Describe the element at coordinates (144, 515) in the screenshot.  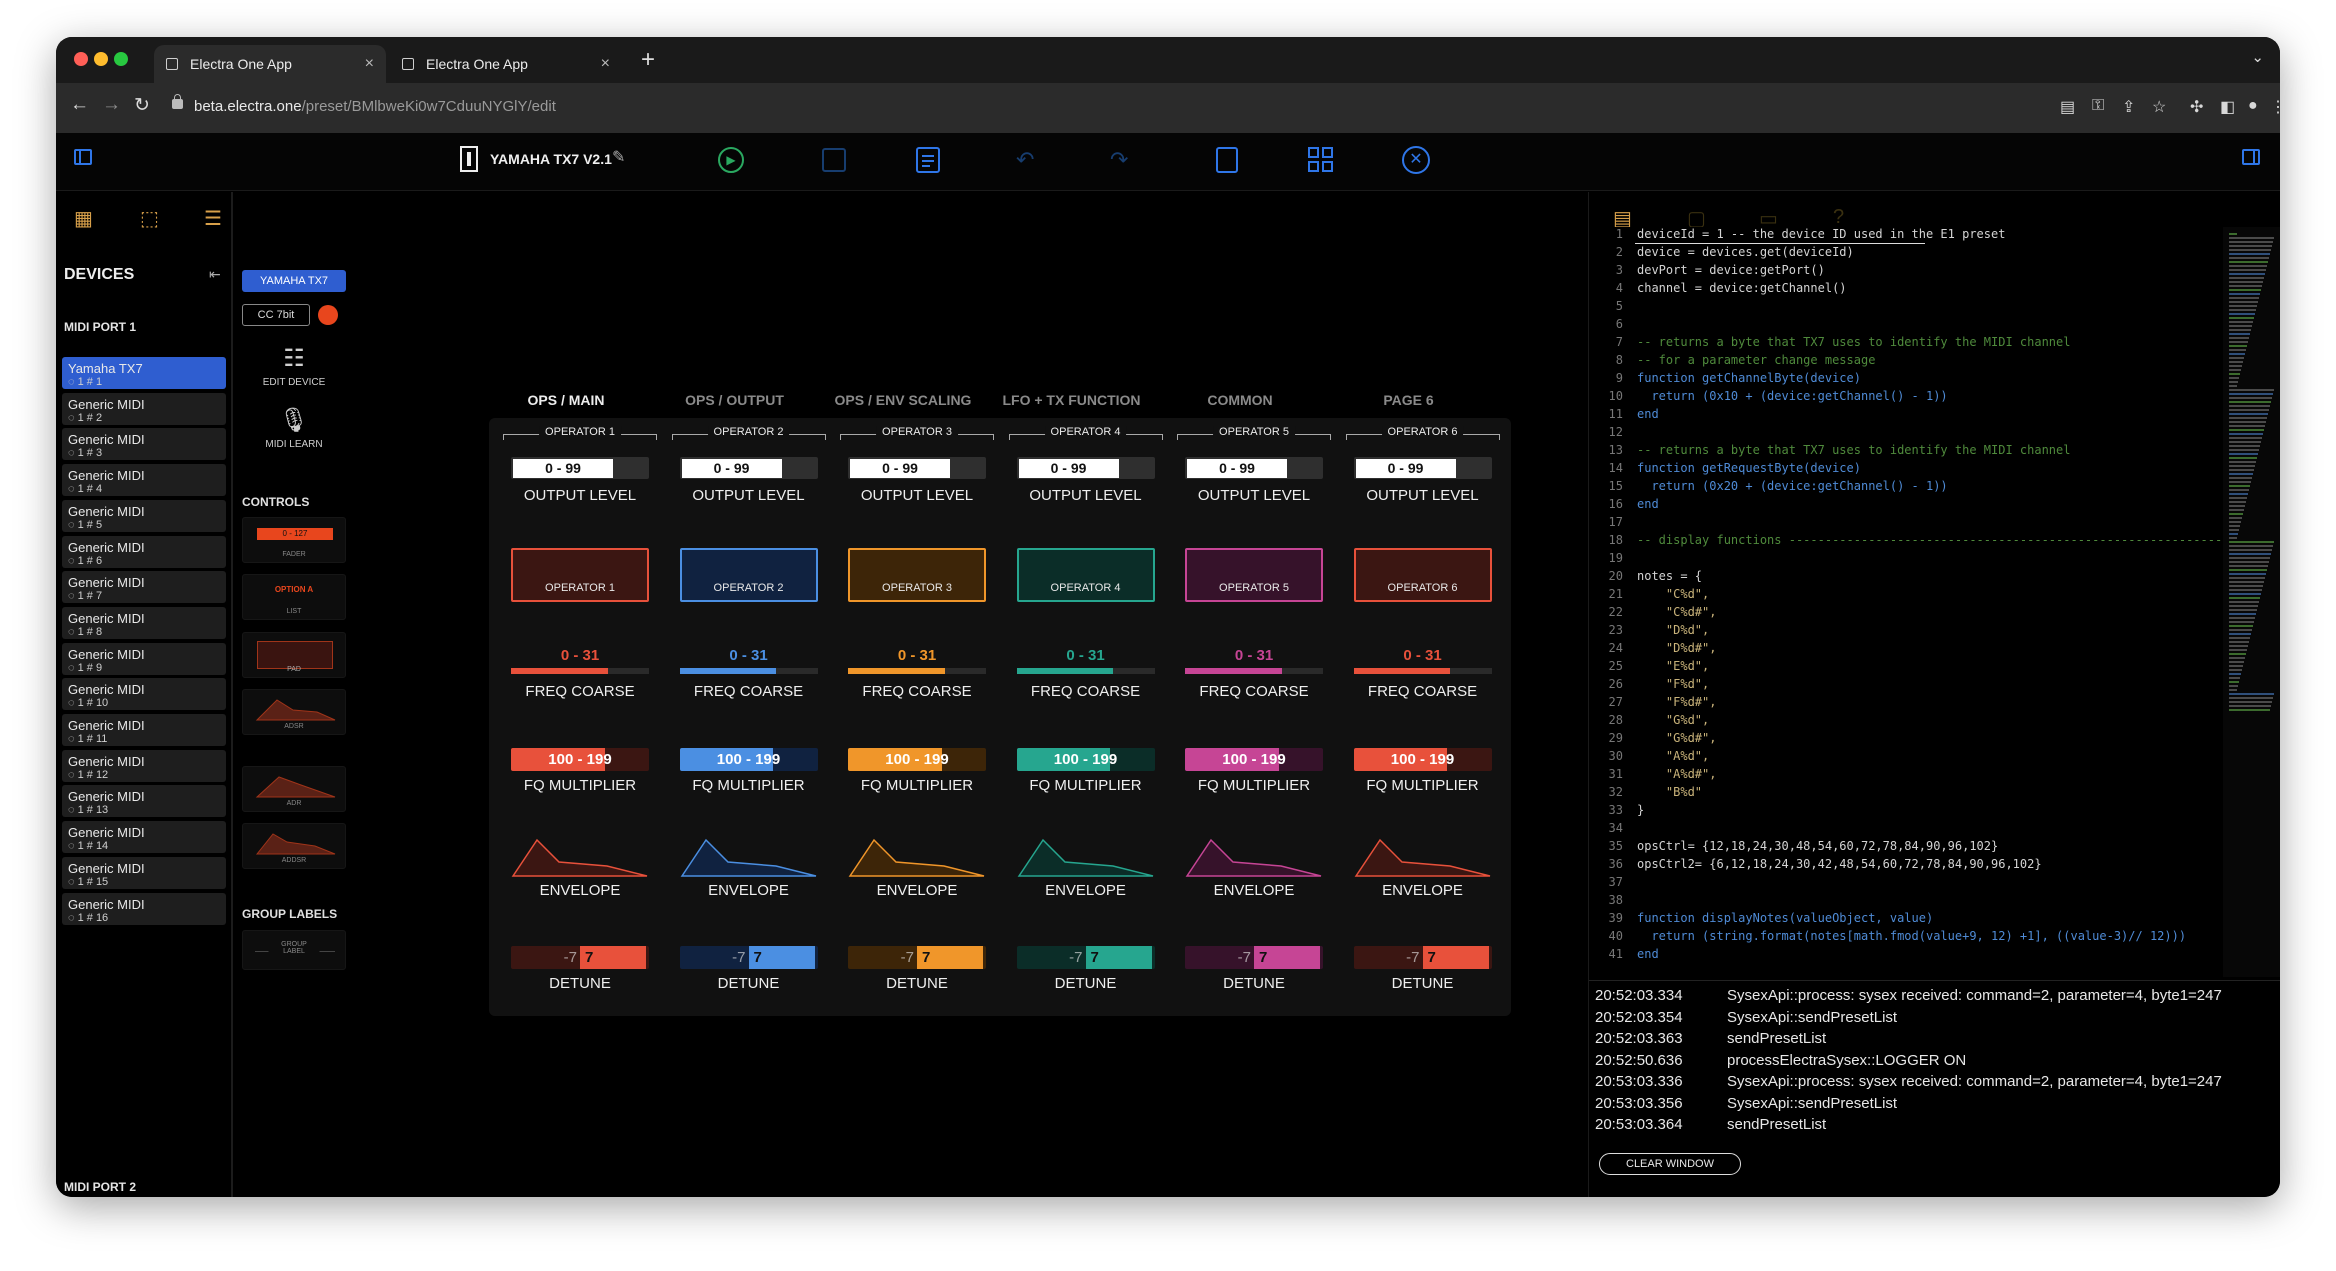
I see `device-item: Generic MIDI ◌ 1 # 5` at that location.